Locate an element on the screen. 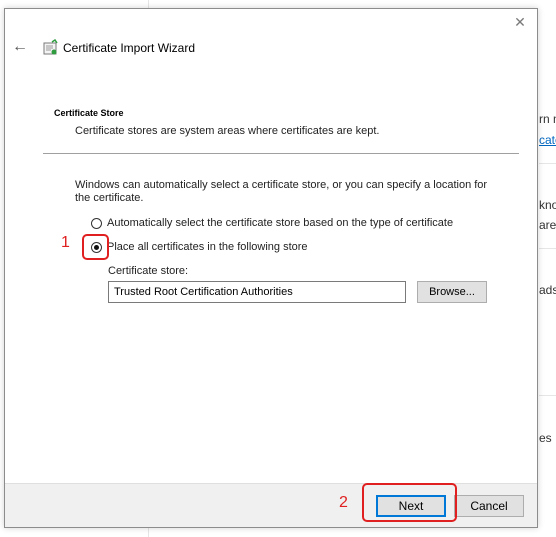 The width and height of the screenshot is (556, 537). back-arrow-icon: ← is located at coordinates (20, 47).